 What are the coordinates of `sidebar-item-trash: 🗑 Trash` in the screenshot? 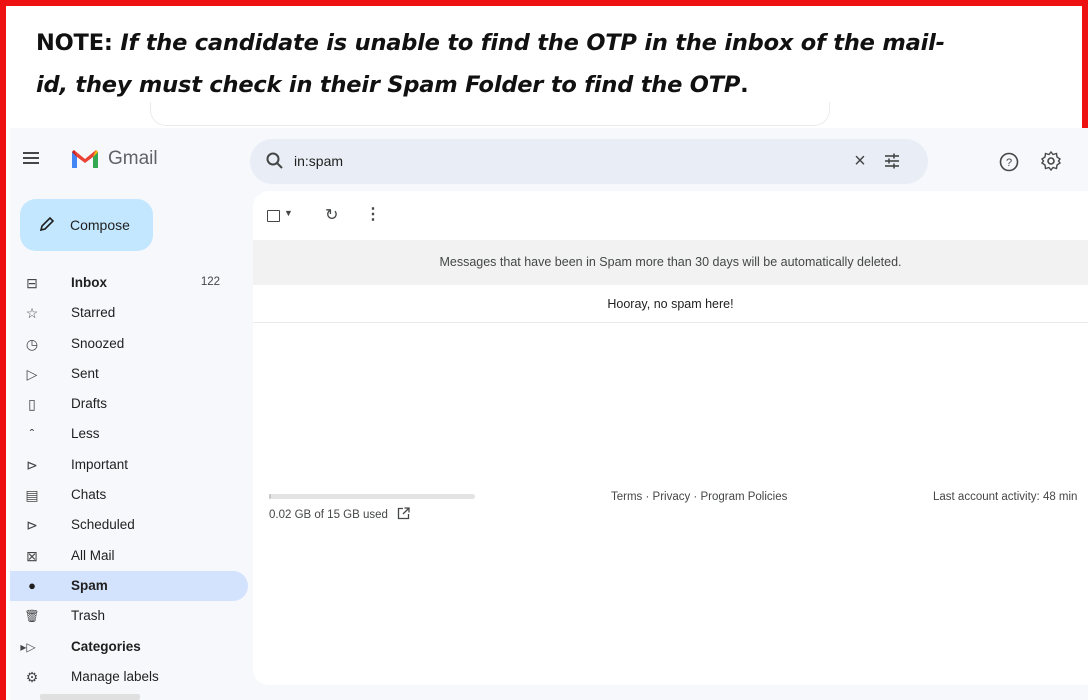 It's located at (129, 616).